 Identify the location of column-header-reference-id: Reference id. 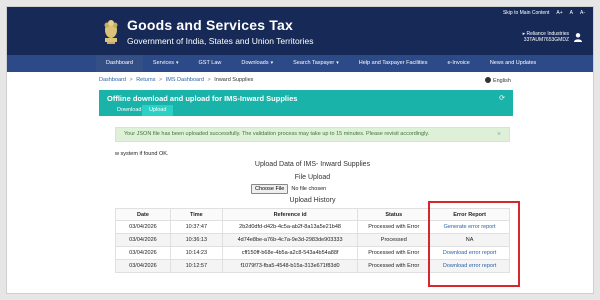
(290, 214).